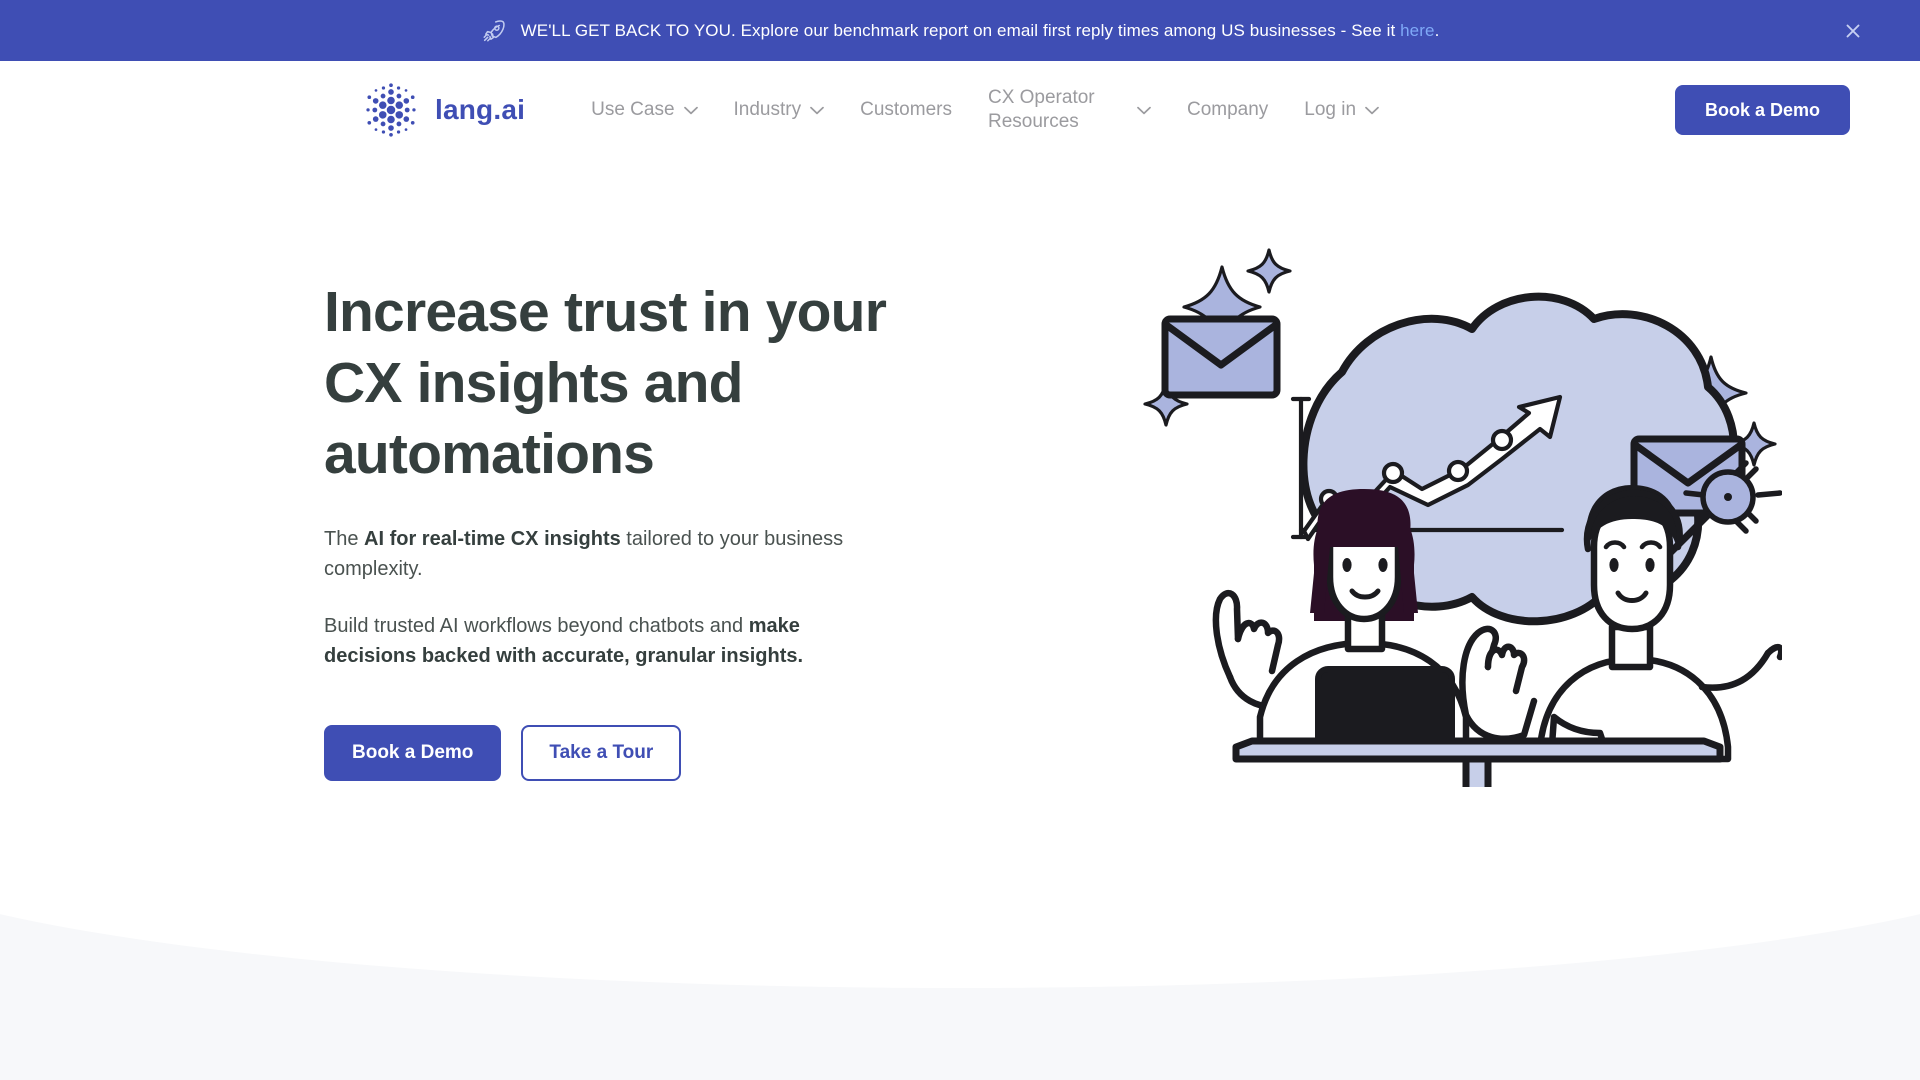 The image size is (1920, 1080). I want to click on banner-text-after: ., so click(1437, 30).